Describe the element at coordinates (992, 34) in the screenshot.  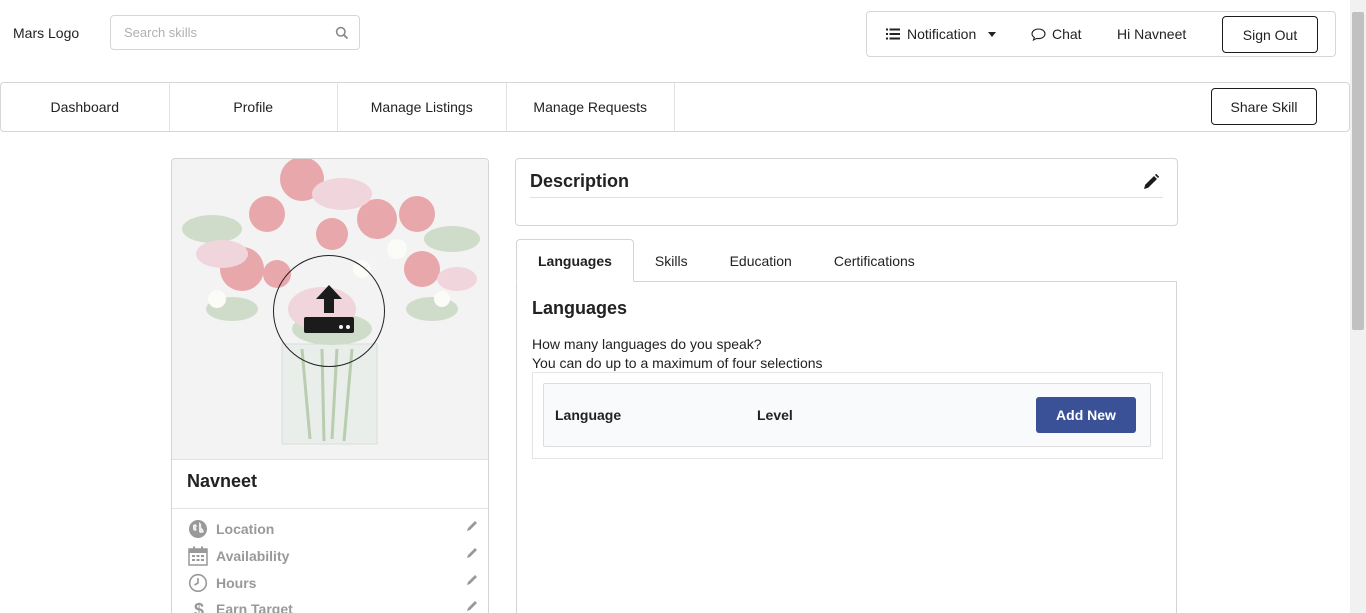
I see `chevron-down-icon` at that location.